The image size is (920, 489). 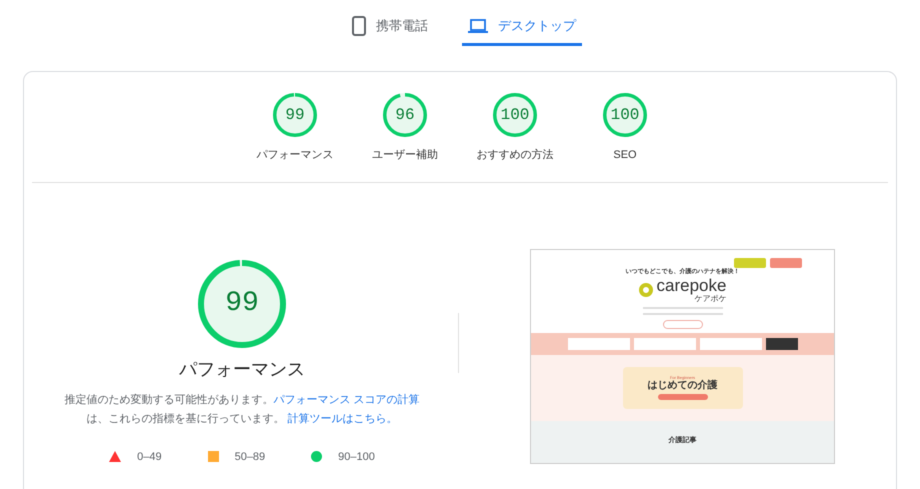 I want to click on login-button-drawing, so click(x=786, y=263).